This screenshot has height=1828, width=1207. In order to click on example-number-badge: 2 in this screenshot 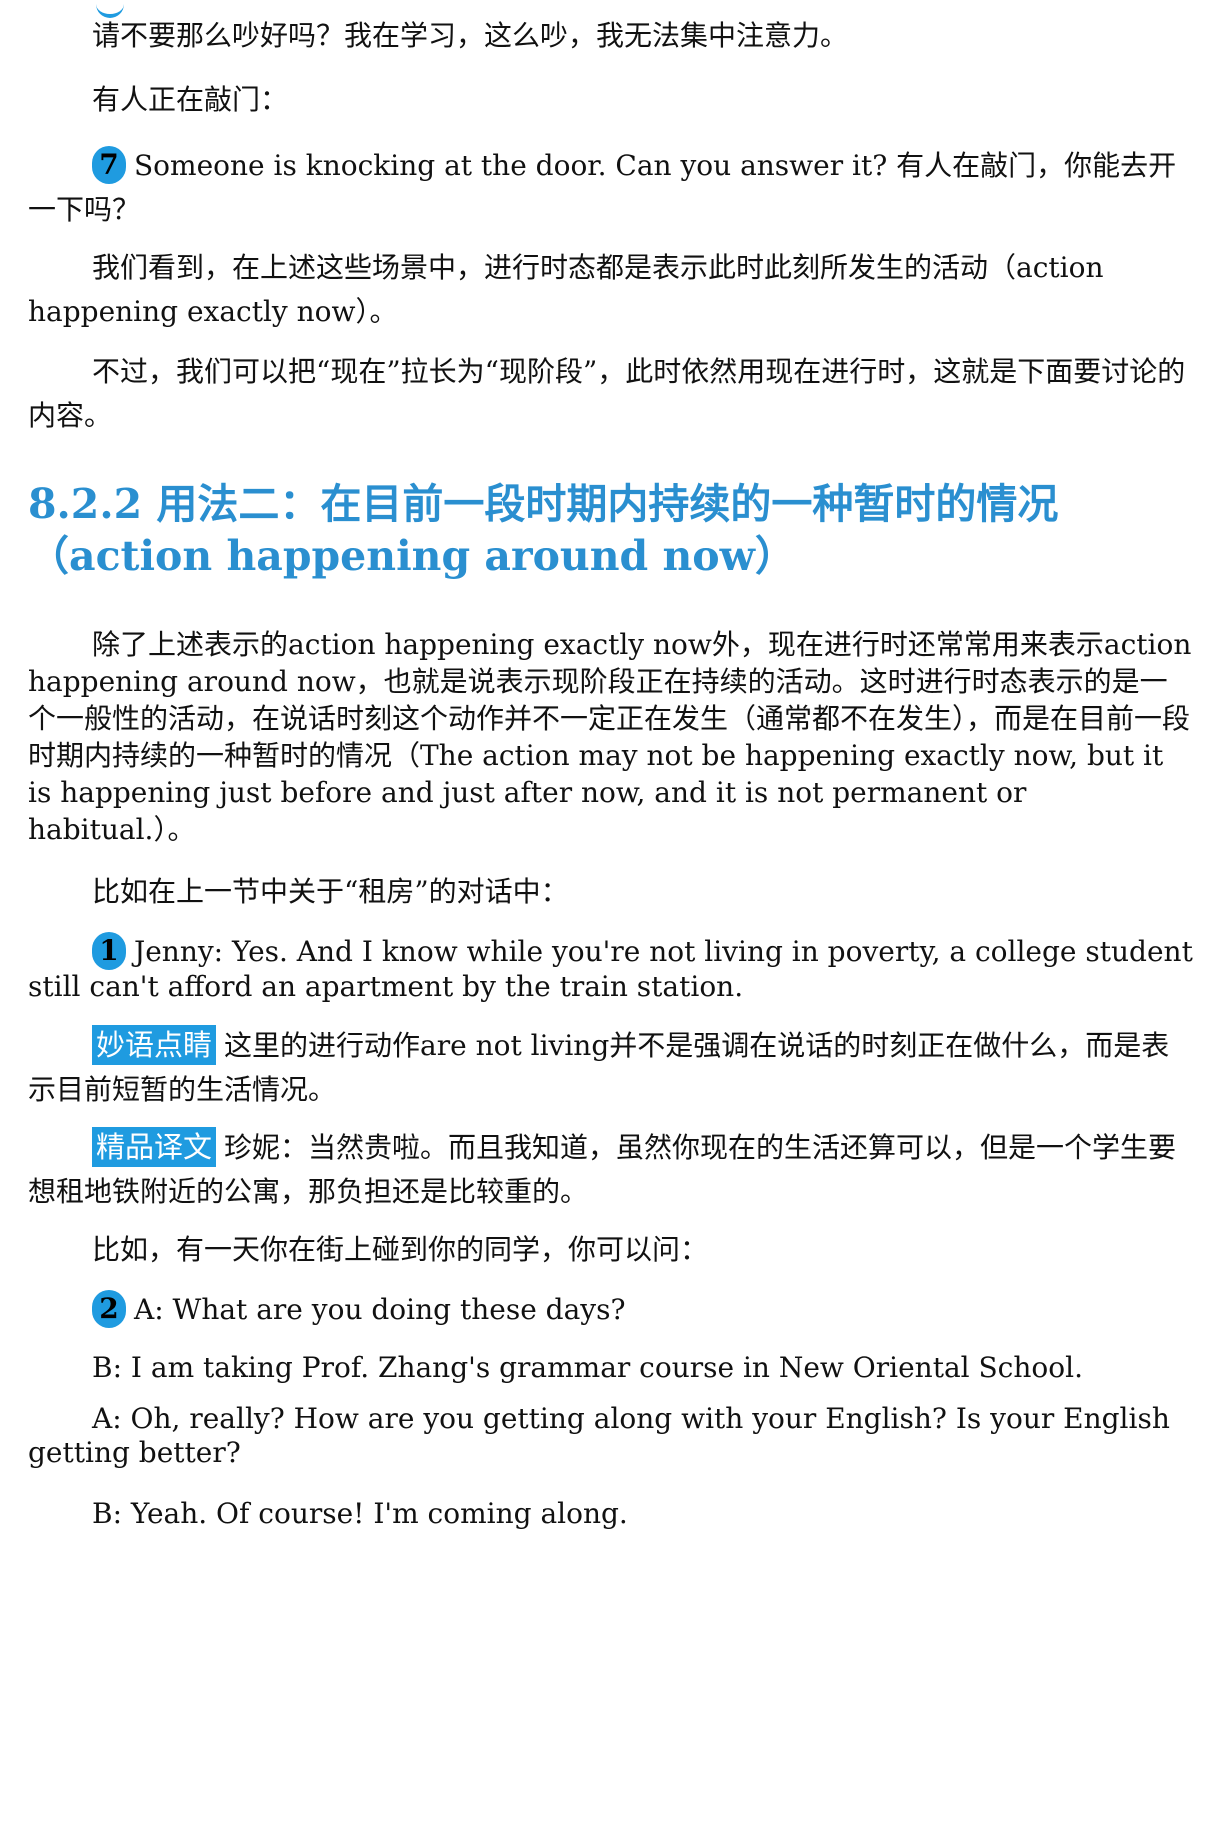, I will do `click(109, 1309)`.